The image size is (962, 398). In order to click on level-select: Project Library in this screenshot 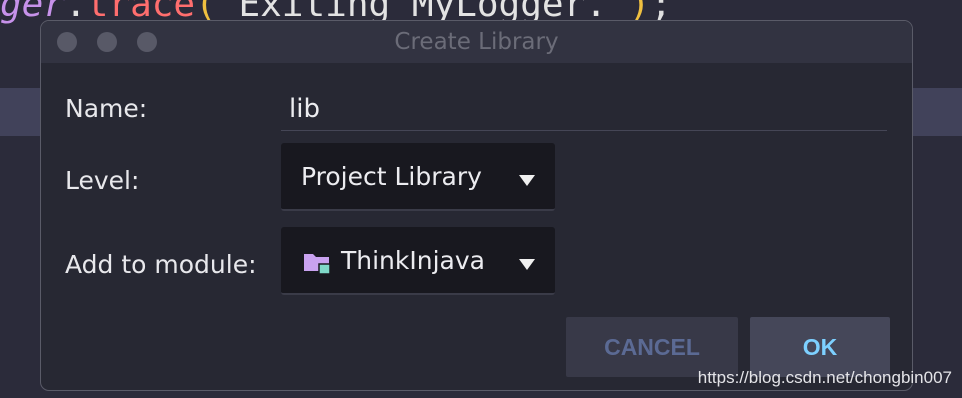, I will do `click(418, 177)`.